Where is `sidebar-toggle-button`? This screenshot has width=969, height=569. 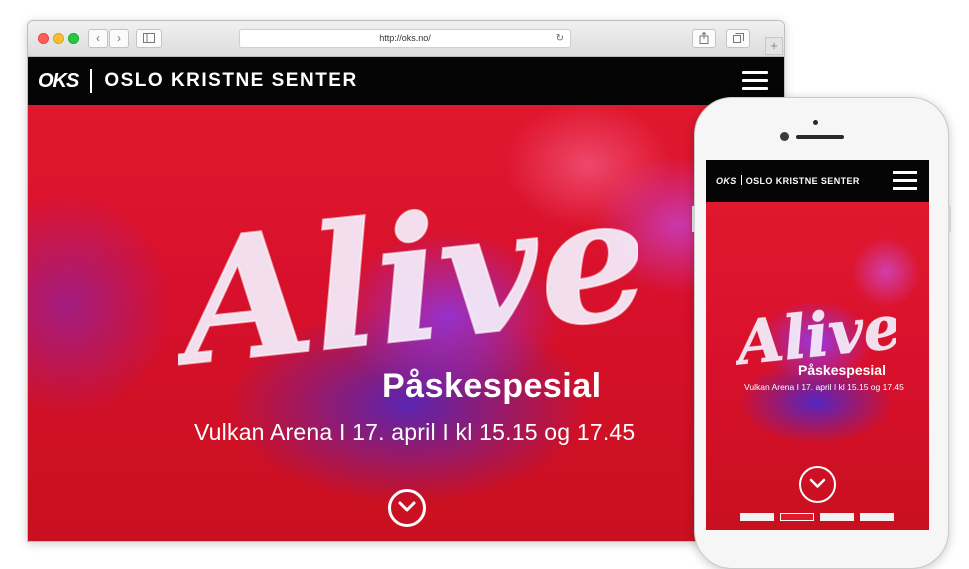
sidebar-toggle-button is located at coordinates (149, 38).